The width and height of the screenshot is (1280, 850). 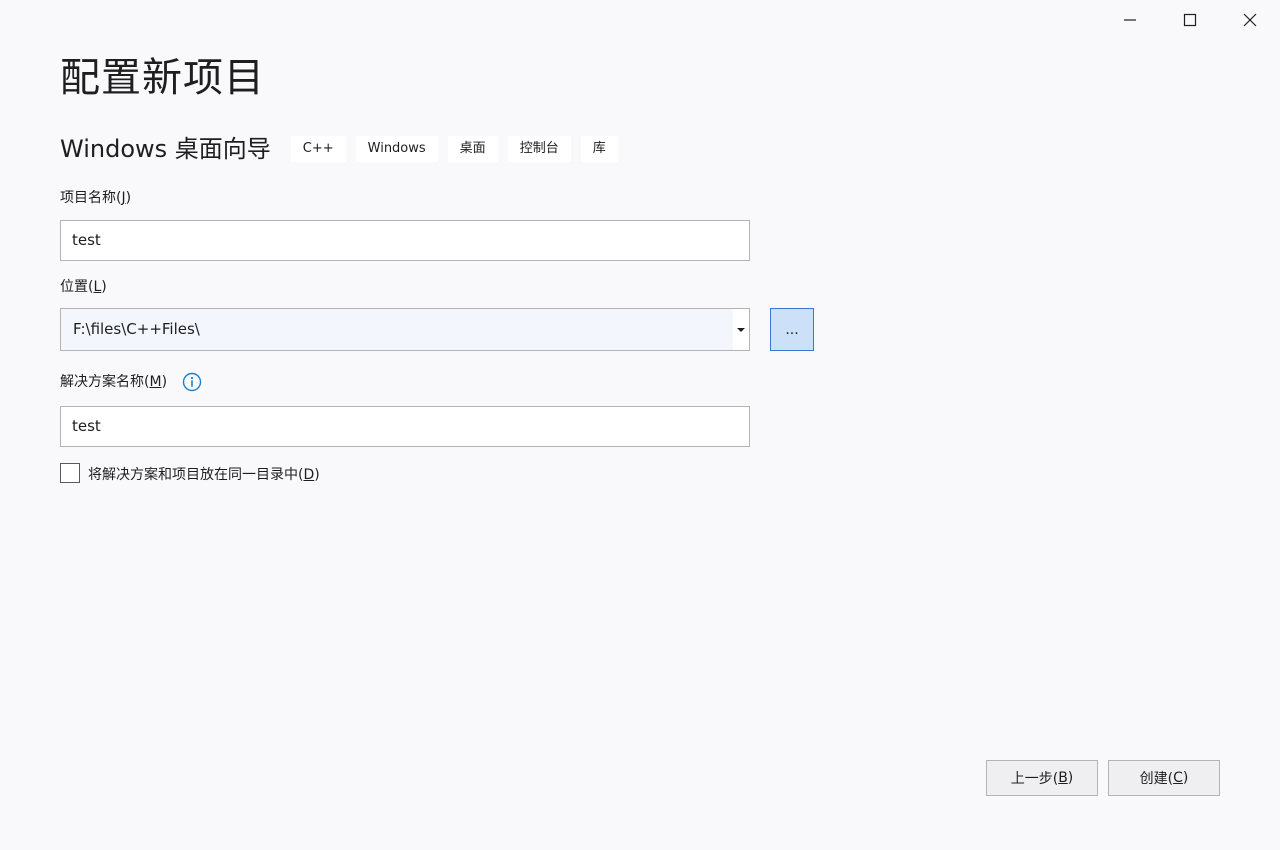 I want to click on template-tag: C++, so click(x=318, y=149).